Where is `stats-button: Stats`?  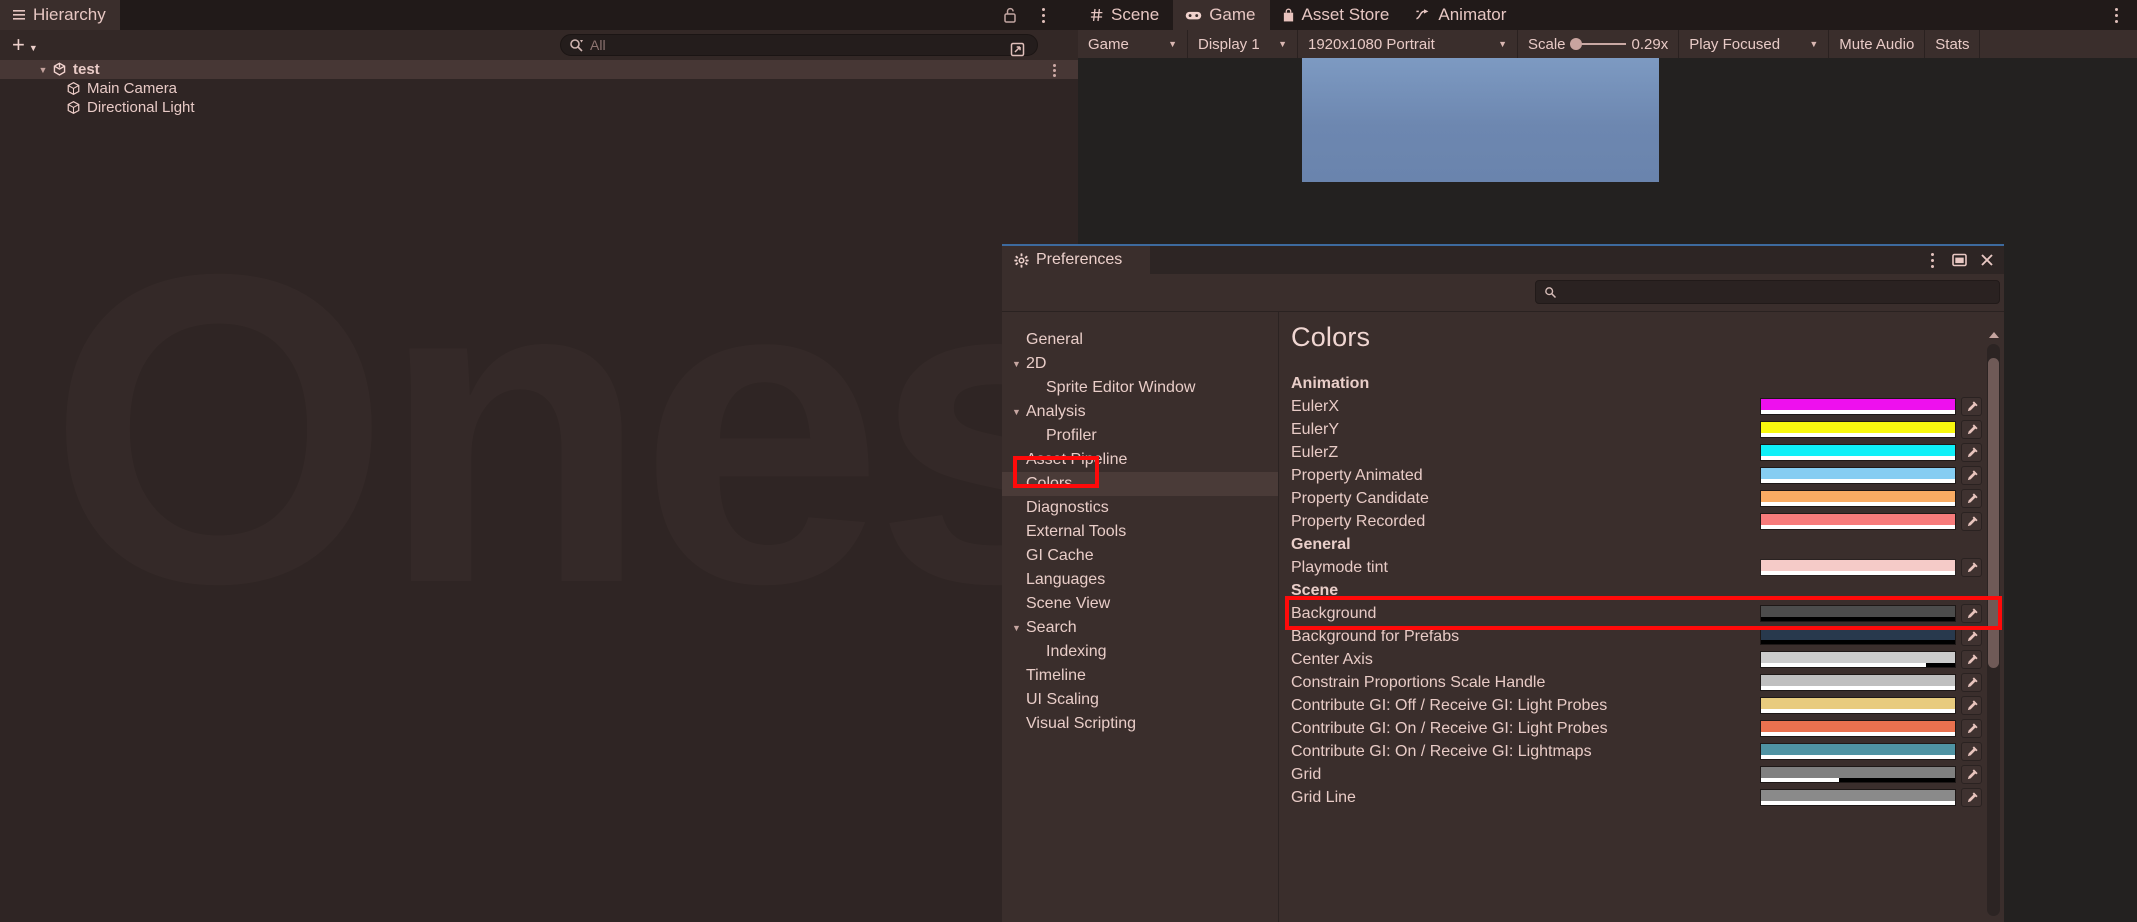 stats-button: Stats is located at coordinates (1953, 44).